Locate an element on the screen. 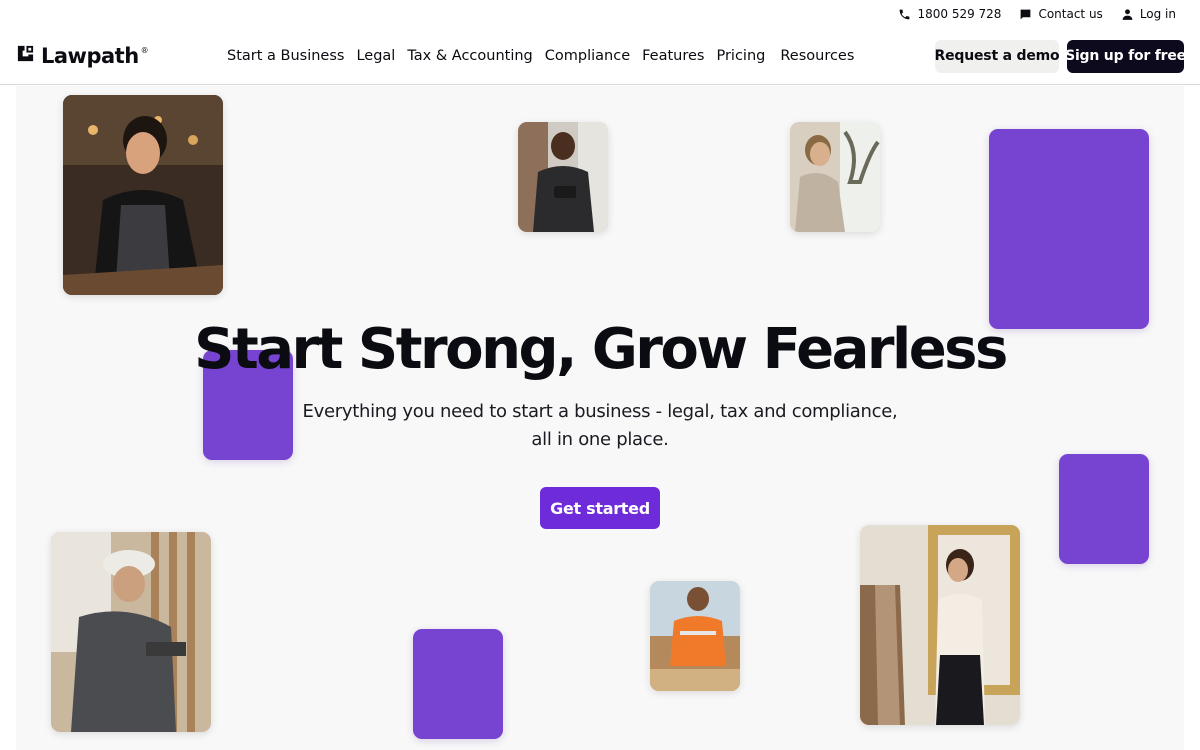  photo-boutique-owner is located at coordinates (940, 625).